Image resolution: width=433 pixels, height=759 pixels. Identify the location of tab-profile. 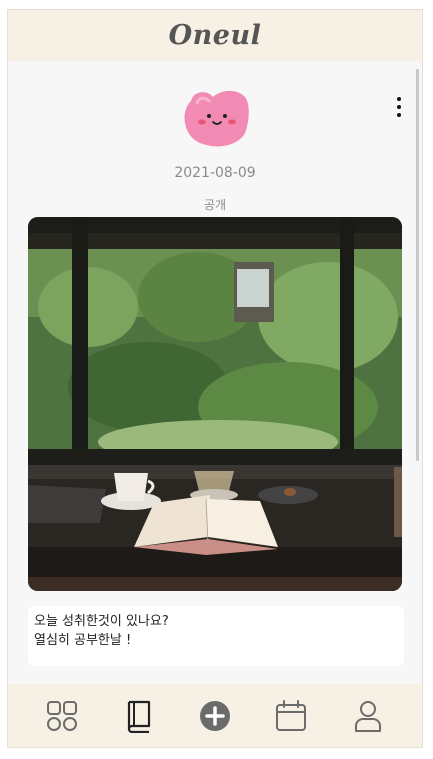
(368, 716).